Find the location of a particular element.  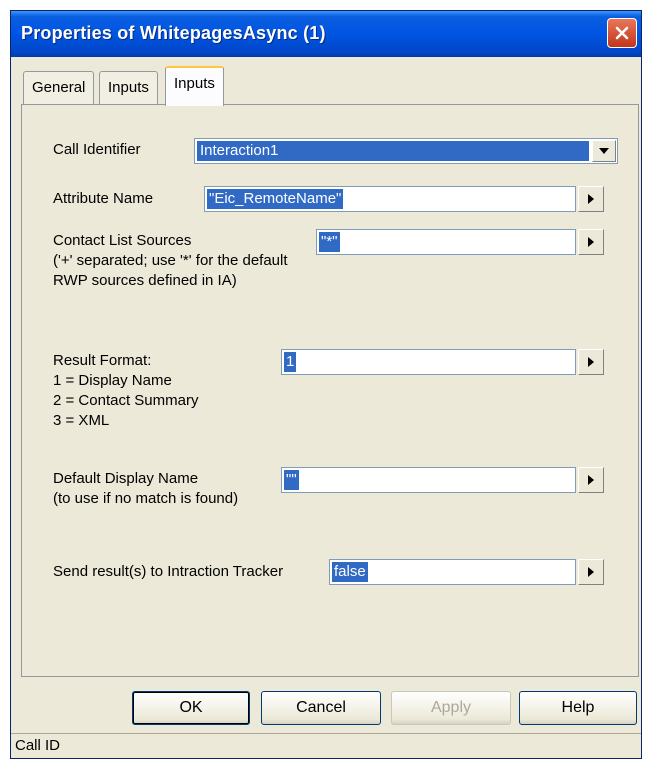

call-identifier-dropdown: Interaction1 is located at coordinates (406, 151).